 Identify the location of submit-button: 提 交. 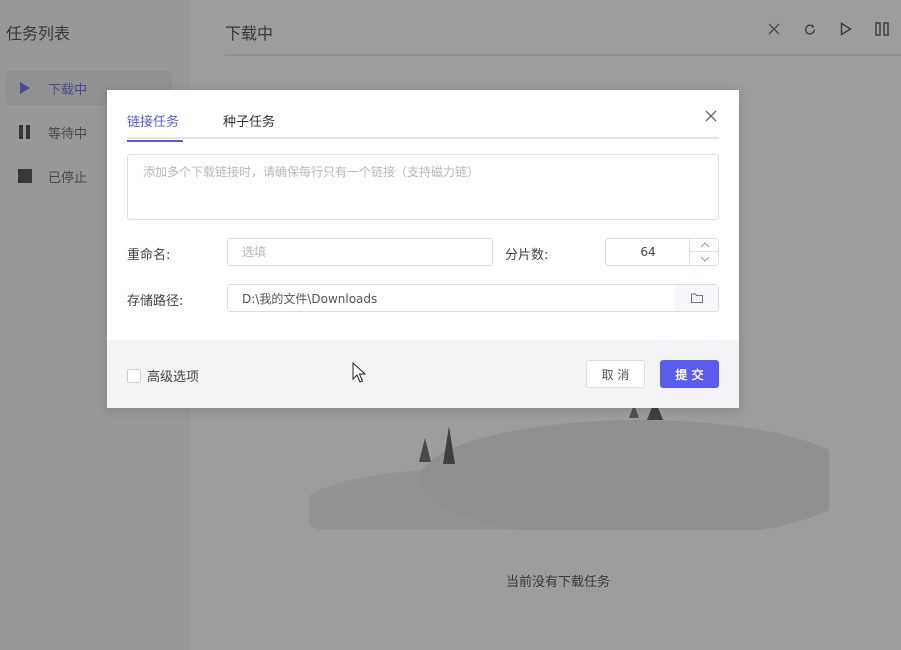
(689, 374).